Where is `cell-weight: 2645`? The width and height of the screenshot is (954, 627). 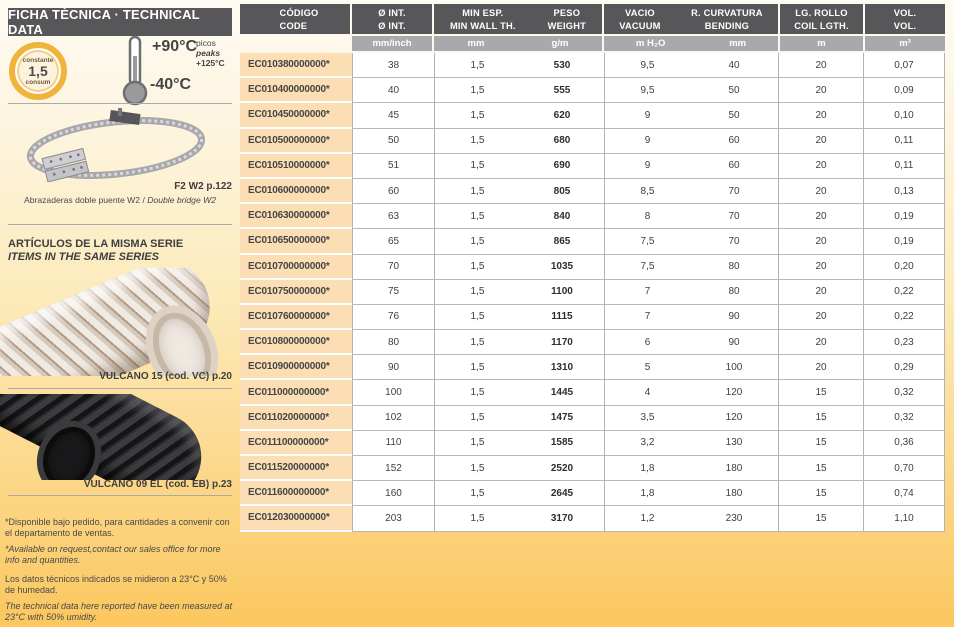
cell-weight: 2645 is located at coordinates (562, 494).